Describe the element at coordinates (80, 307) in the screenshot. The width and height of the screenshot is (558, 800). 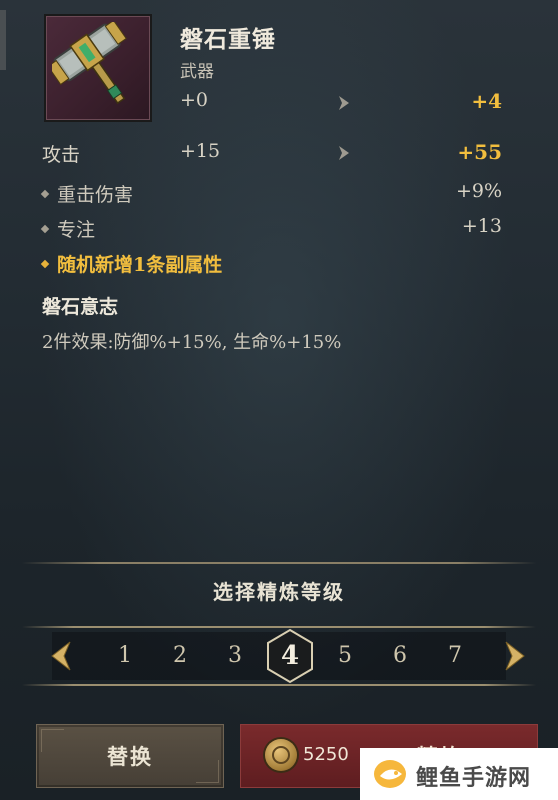
I see `set-name: 磐石意志` at that location.